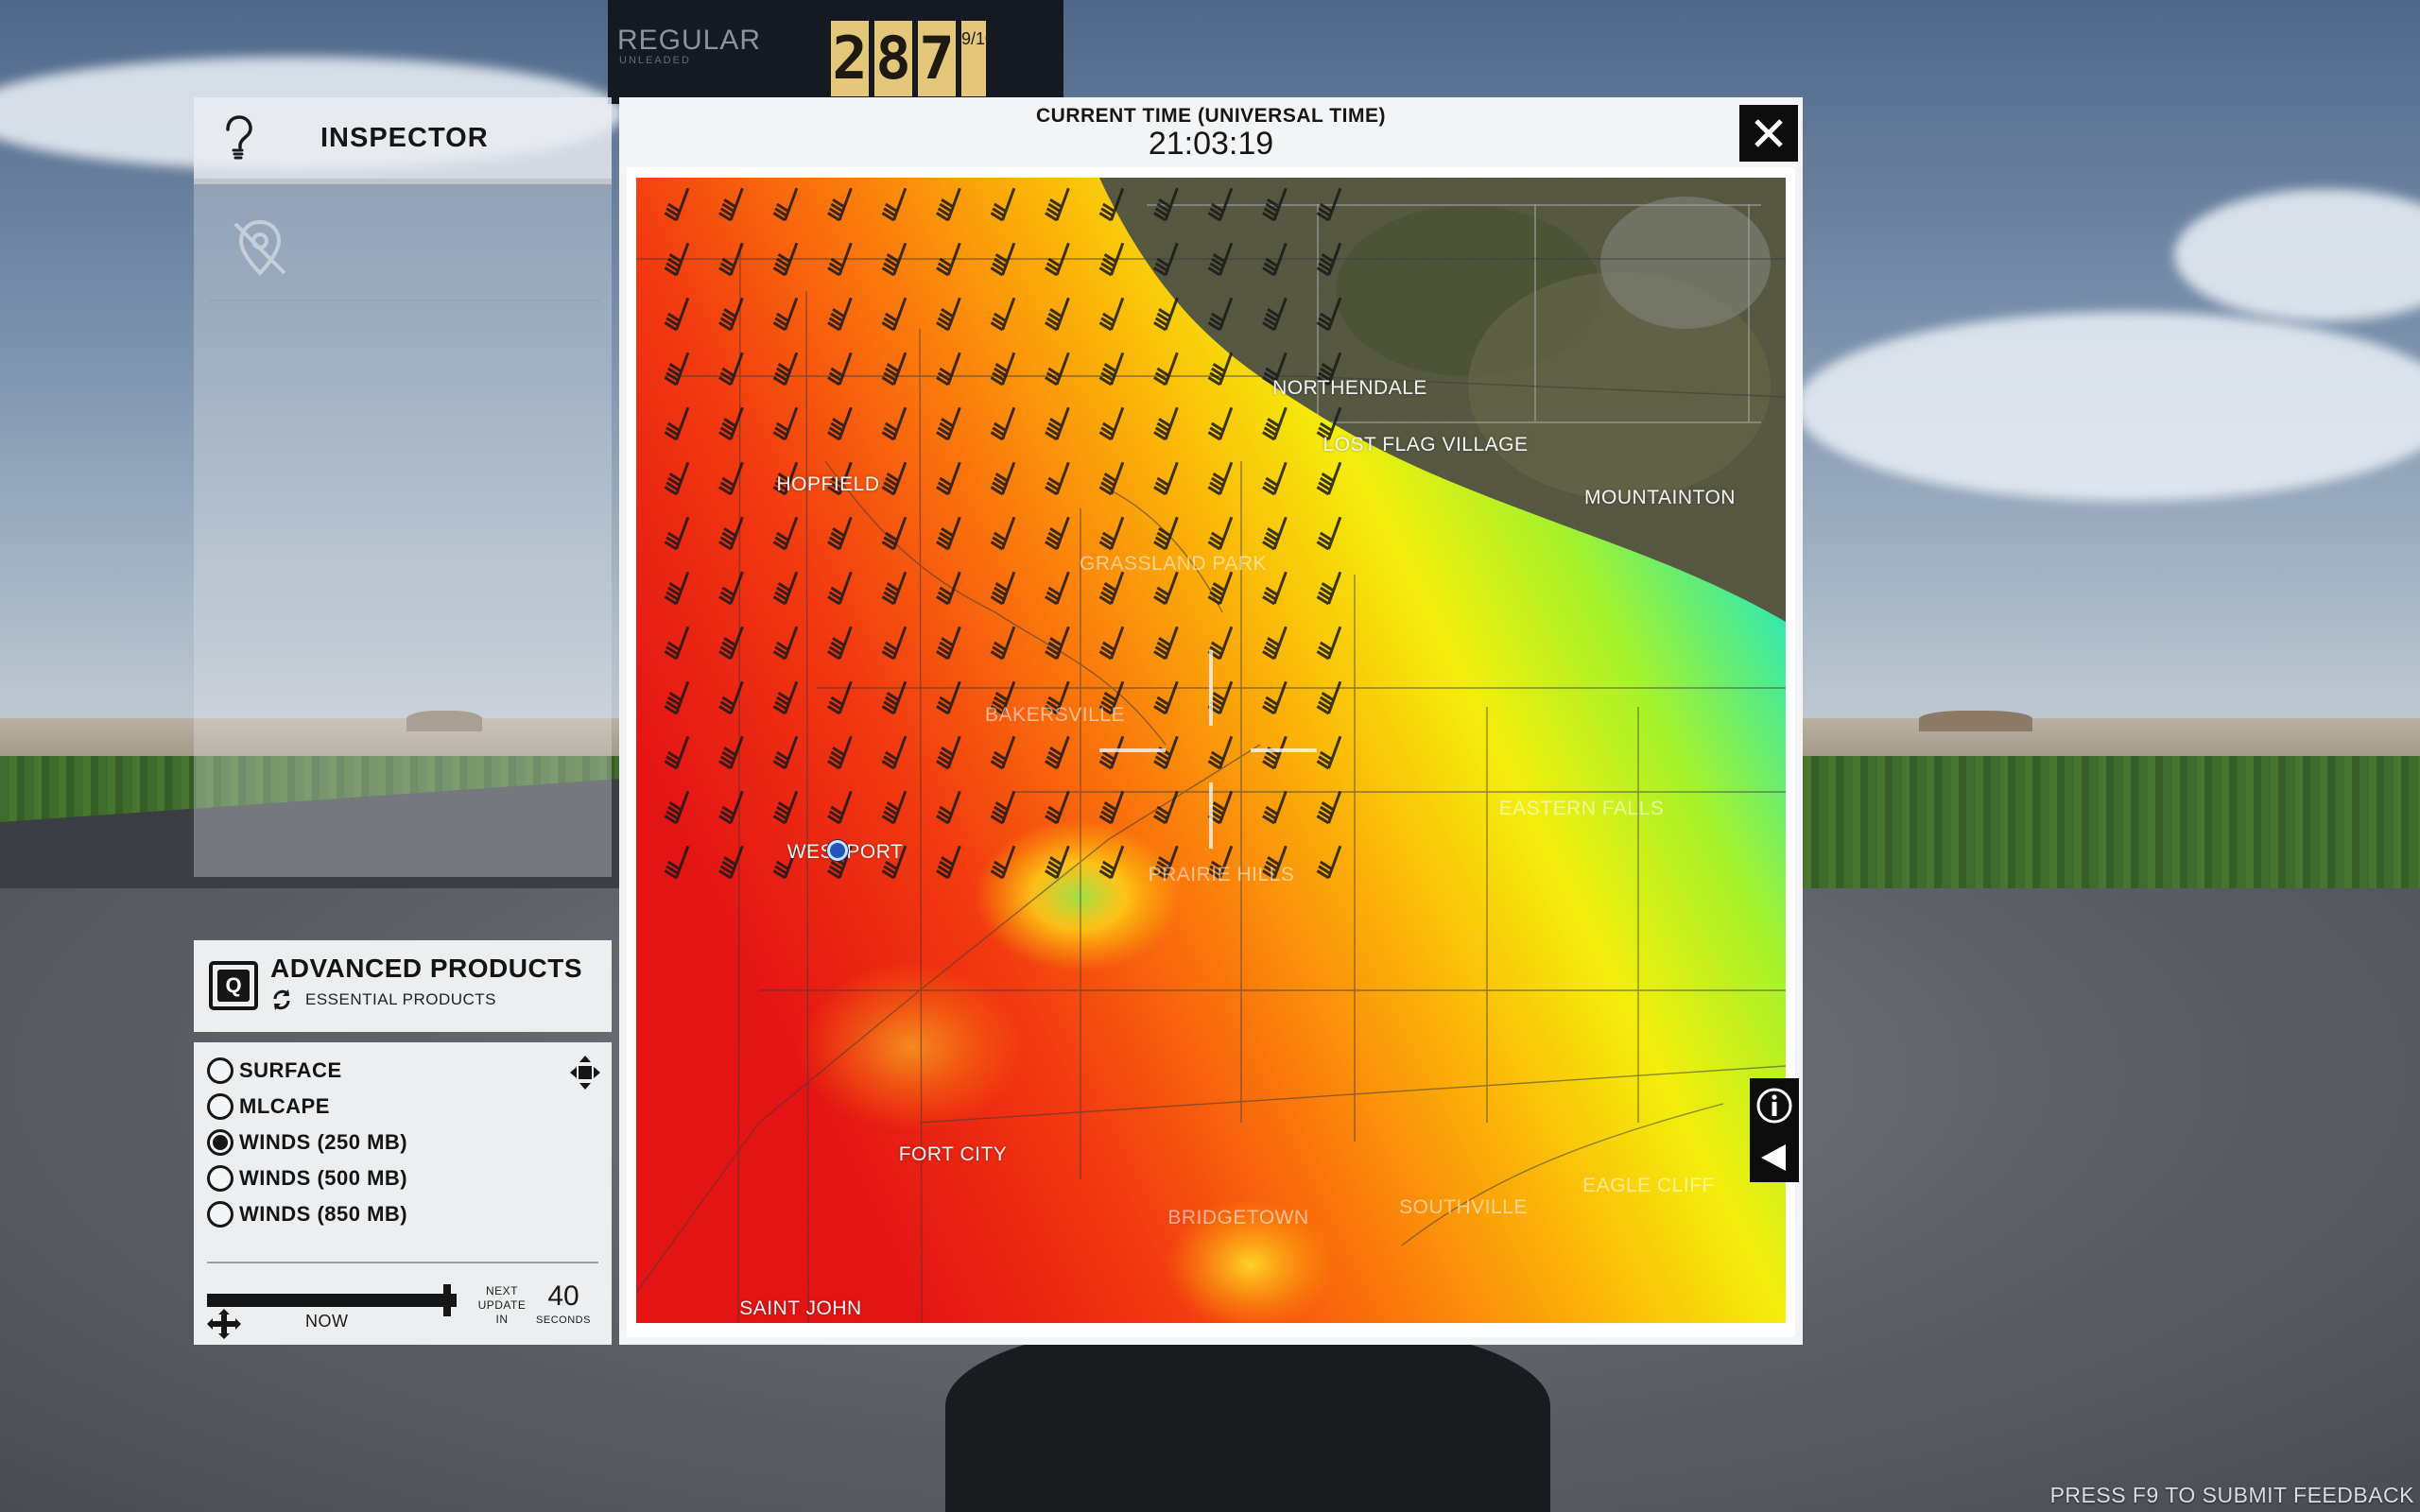 The width and height of the screenshot is (2420, 1512). What do you see at coordinates (1221, 874) in the screenshot?
I see `map-label-prairie-hills: PRAIRIE HILLS` at bounding box center [1221, 874].